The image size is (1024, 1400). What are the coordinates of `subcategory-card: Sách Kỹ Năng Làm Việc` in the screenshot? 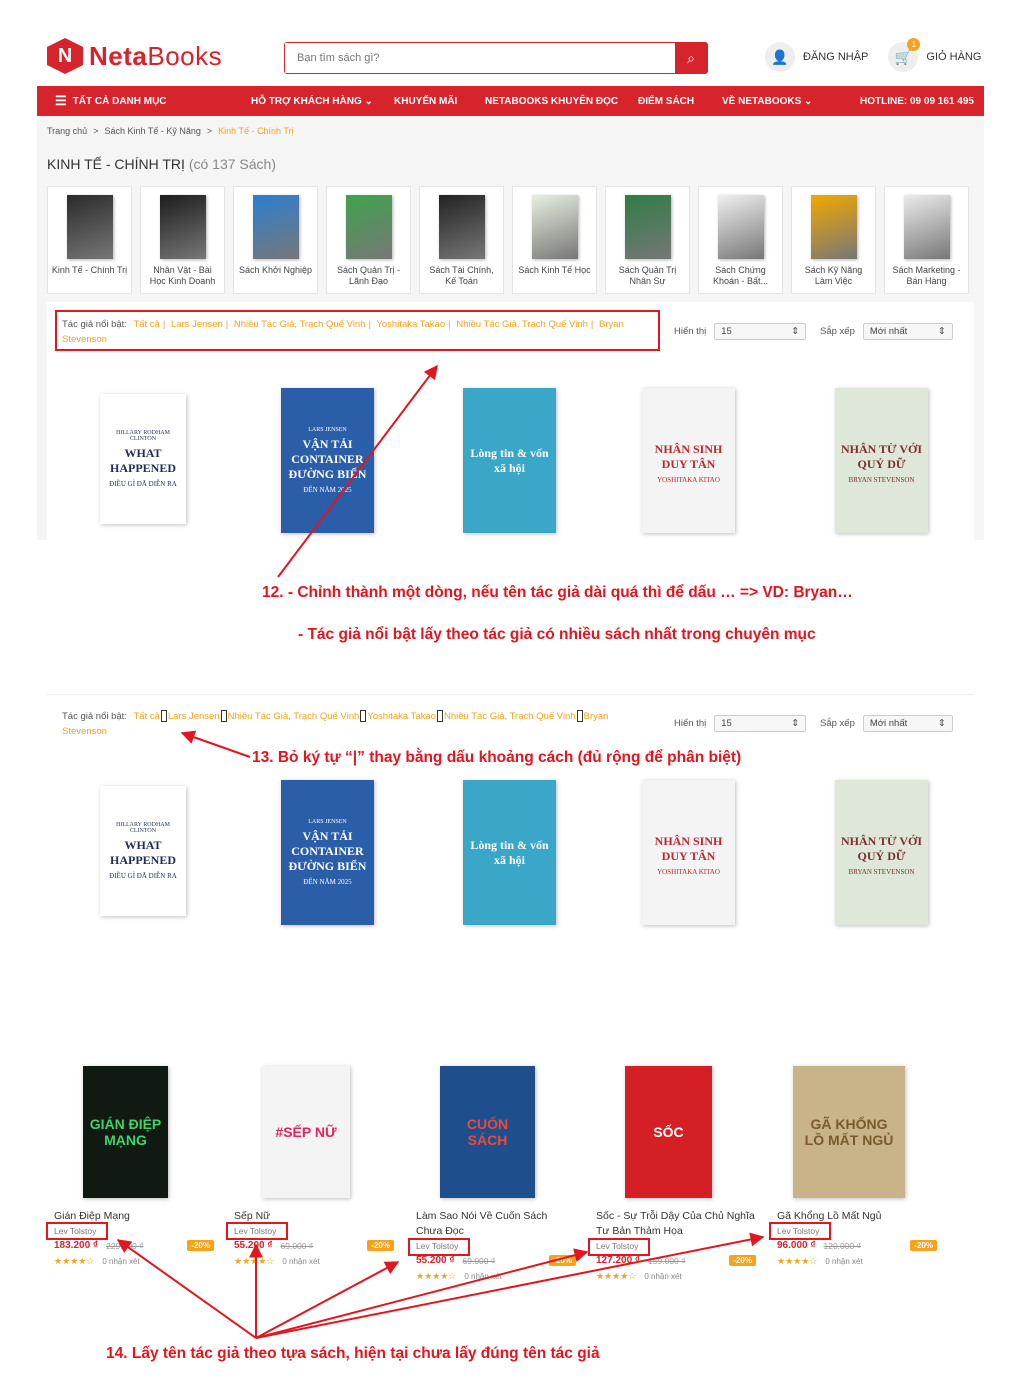 It's located at (833, 240).